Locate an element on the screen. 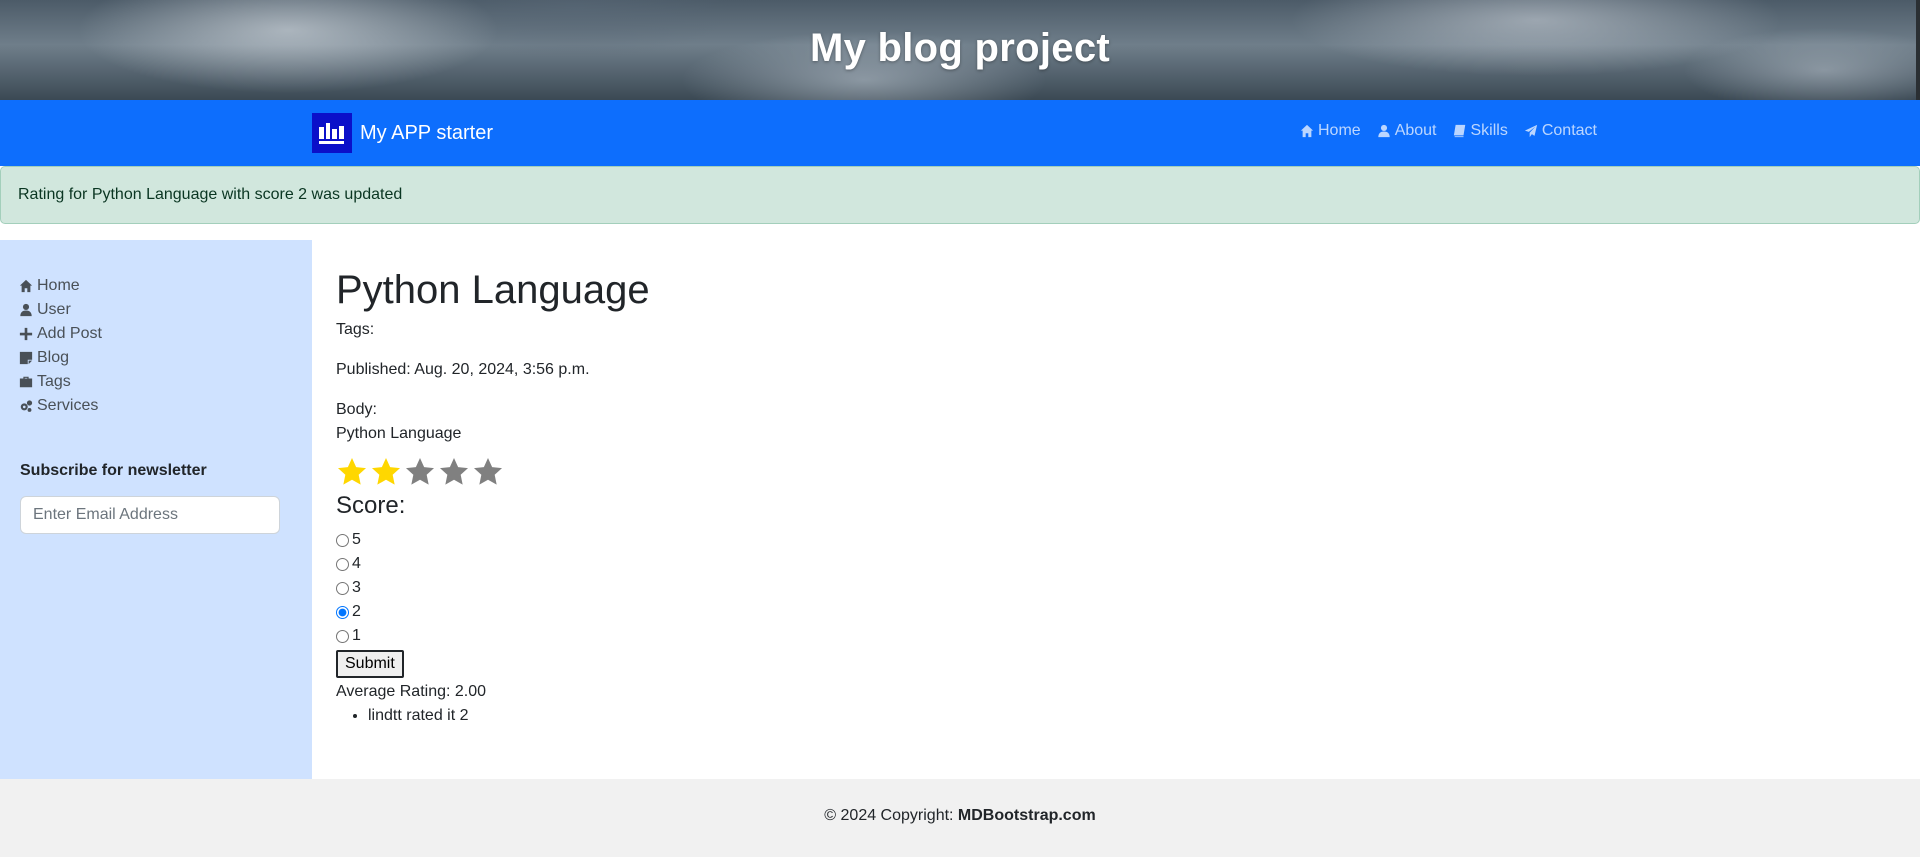 This screenshot has width=1920, height=857. footer-copyright: © 2024 Copyright: is located at coordinates (891, 815).